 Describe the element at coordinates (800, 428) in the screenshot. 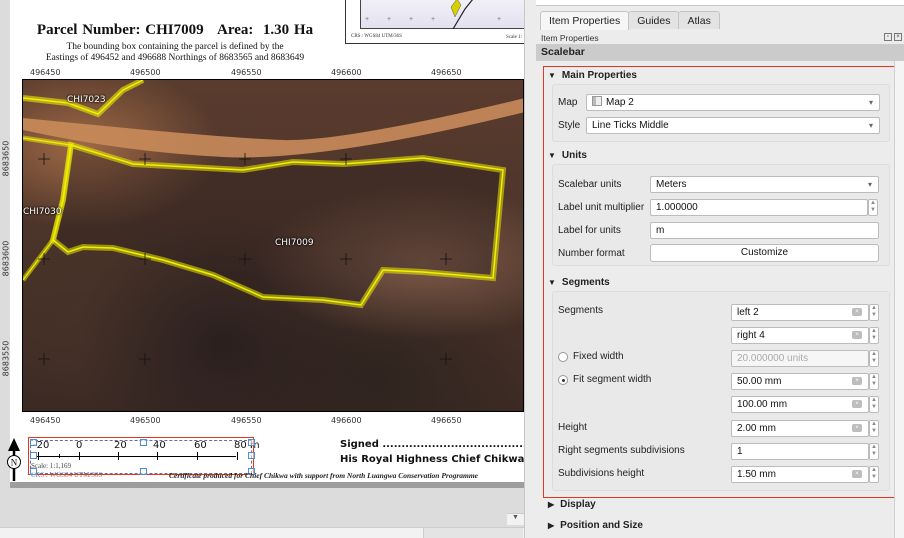

I see `height-input: 2.00 mm ×` at that location.